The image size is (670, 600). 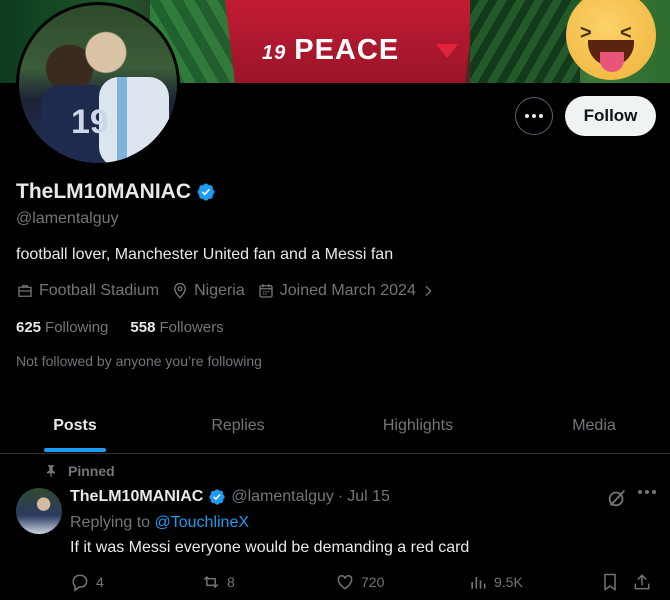 I want to click on replying-to-line: Replying to @TouchlineX, so click(x=159, y=523).